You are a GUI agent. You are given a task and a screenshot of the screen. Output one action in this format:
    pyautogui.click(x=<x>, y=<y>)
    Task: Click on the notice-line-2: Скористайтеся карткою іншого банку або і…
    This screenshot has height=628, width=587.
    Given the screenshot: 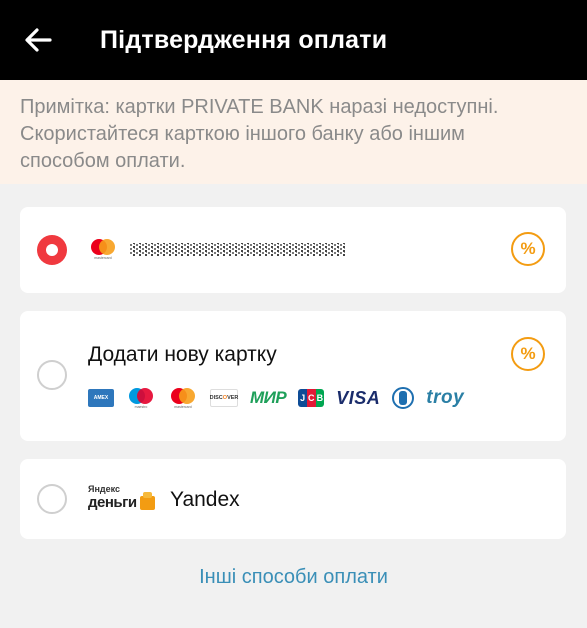 What is the action you would take?
    pyautogui.click(x=242, y=134)
    